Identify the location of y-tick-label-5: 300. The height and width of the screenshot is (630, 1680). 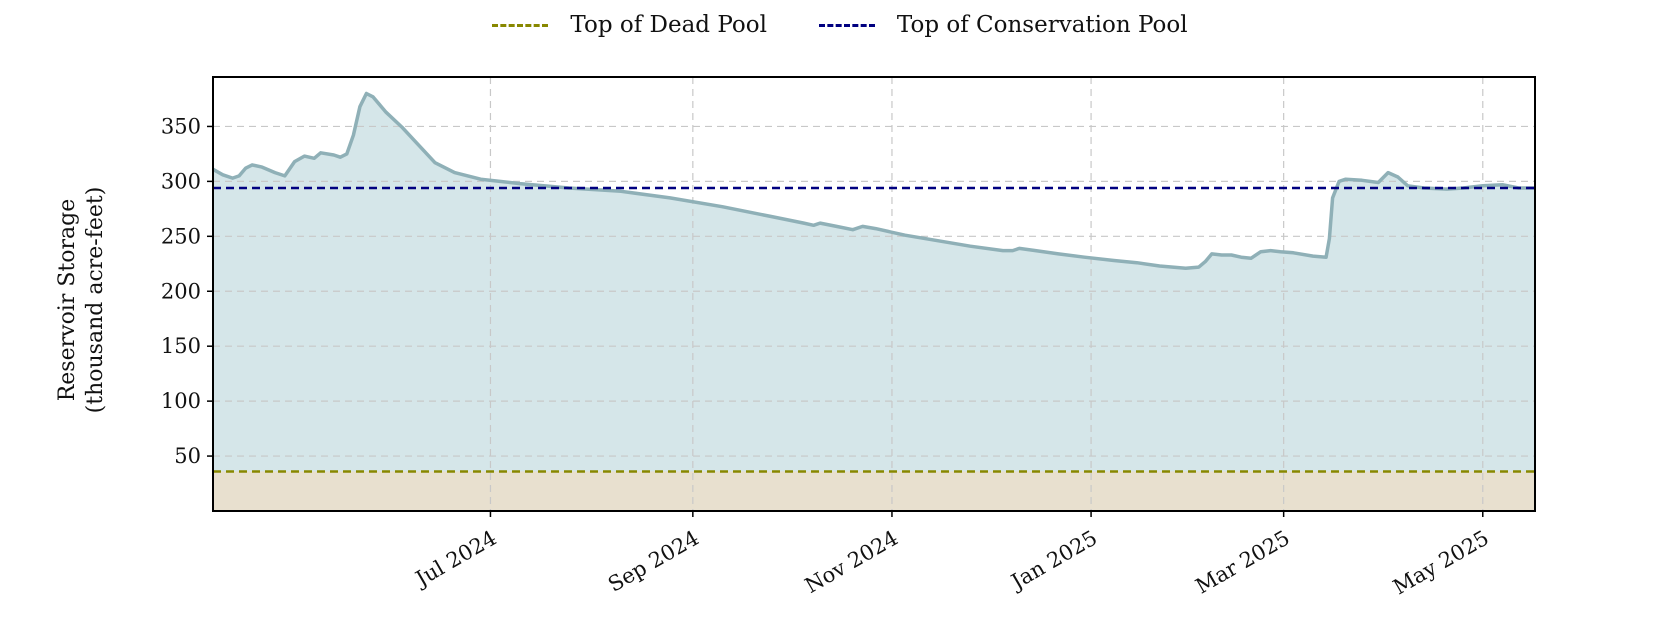
(181, 181).